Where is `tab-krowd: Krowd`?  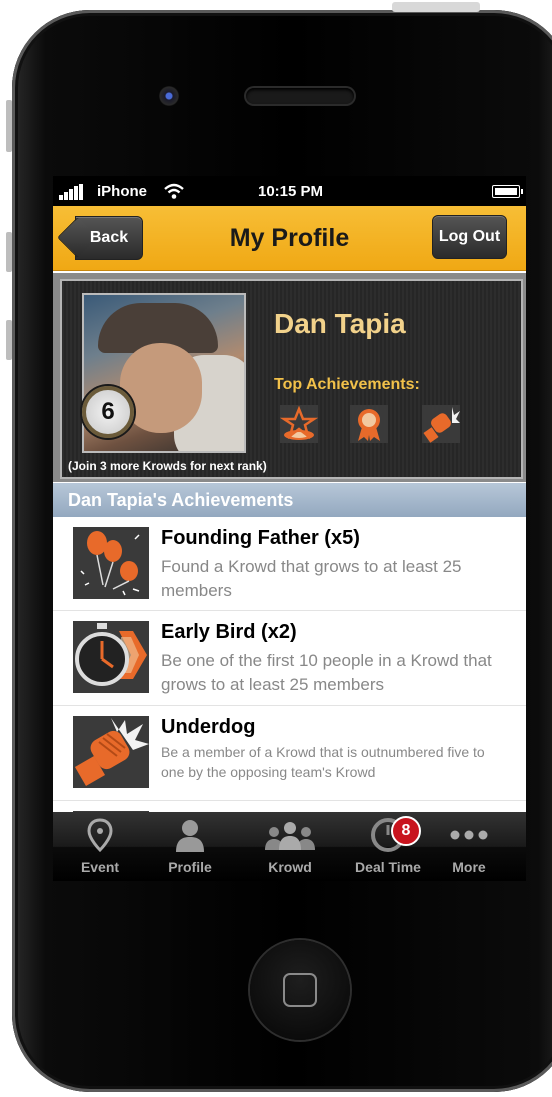
tab-krowd: Krowd is located at coordinates (290, 846).